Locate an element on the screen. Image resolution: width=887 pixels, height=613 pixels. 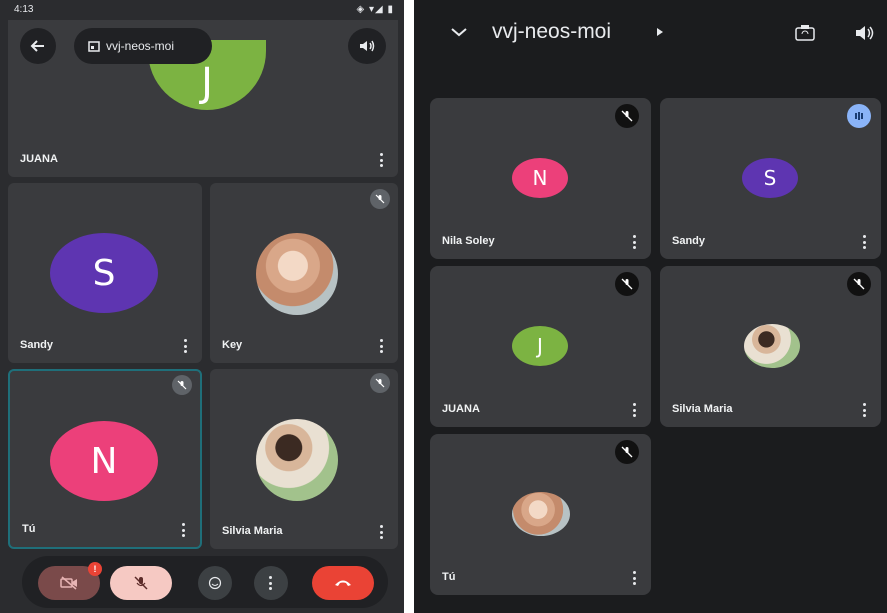
participant-tile-nila-soley: N Nila Soley is located at coordinates (540, 178).